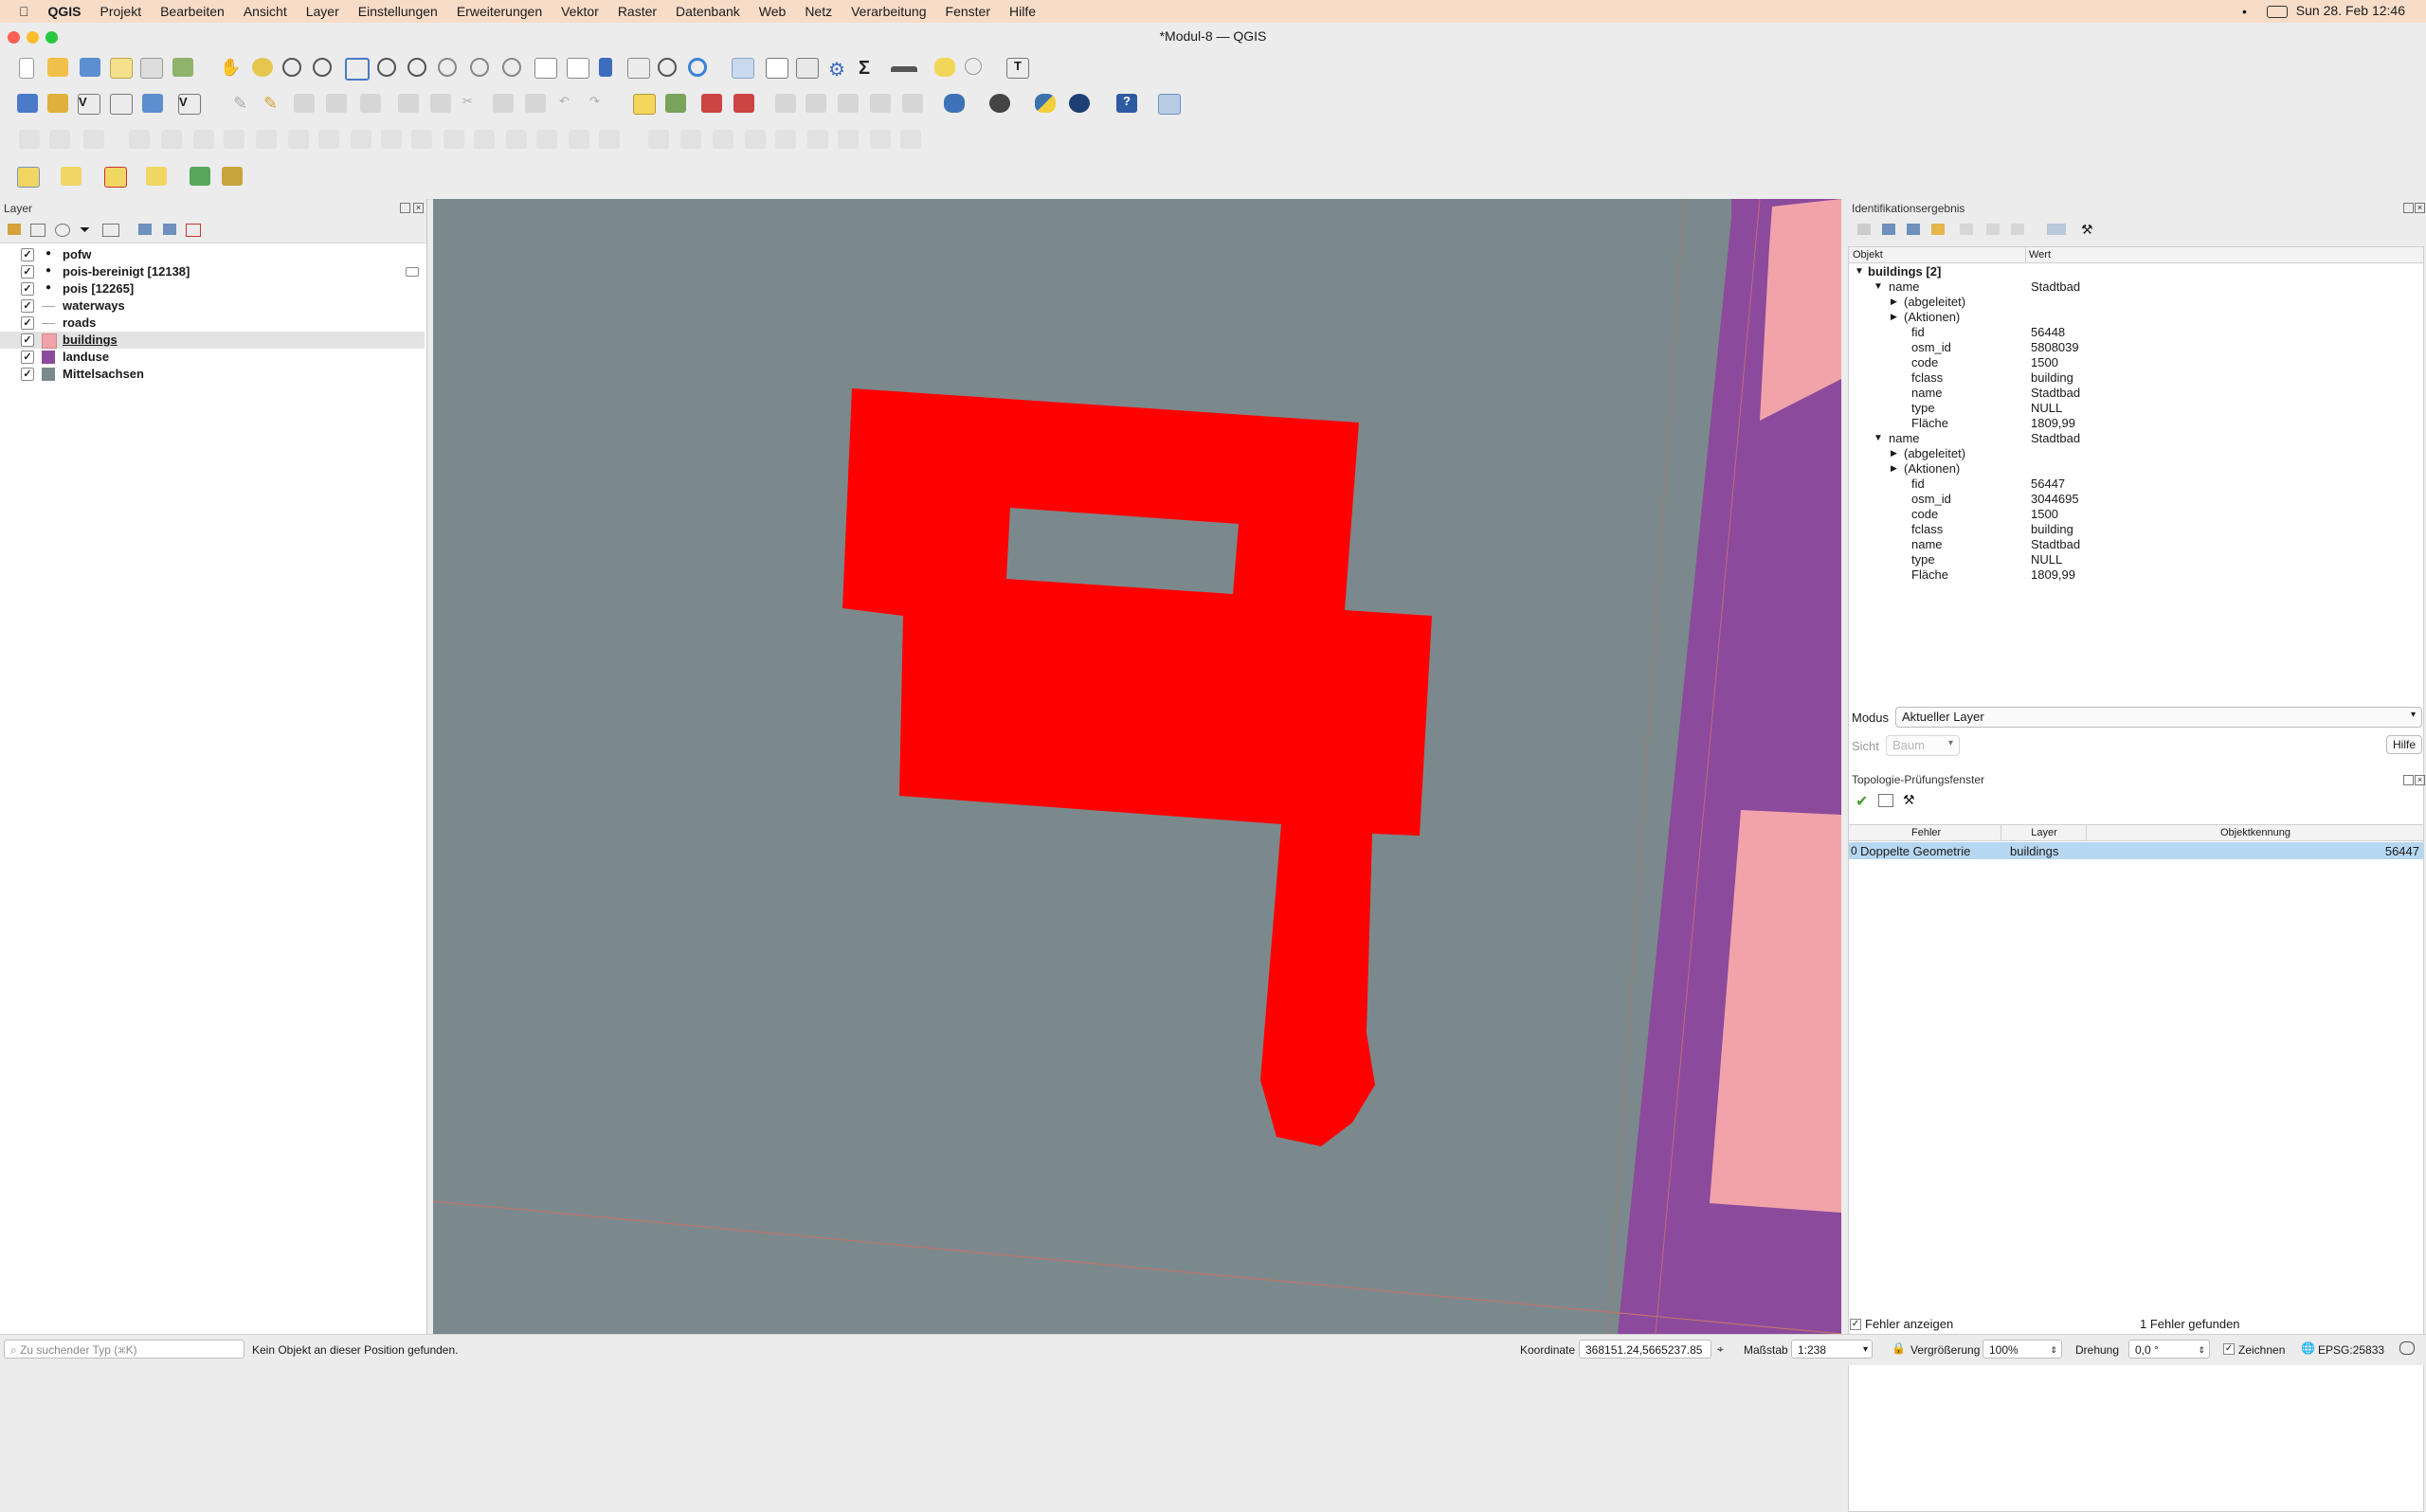 Image resolution: width=2426 pixels, height=1512 pixels. Describe the element at coordinates (499, 11) in the screenshot. I see `menu-erweiterungen: Erweiterungen` at that location.